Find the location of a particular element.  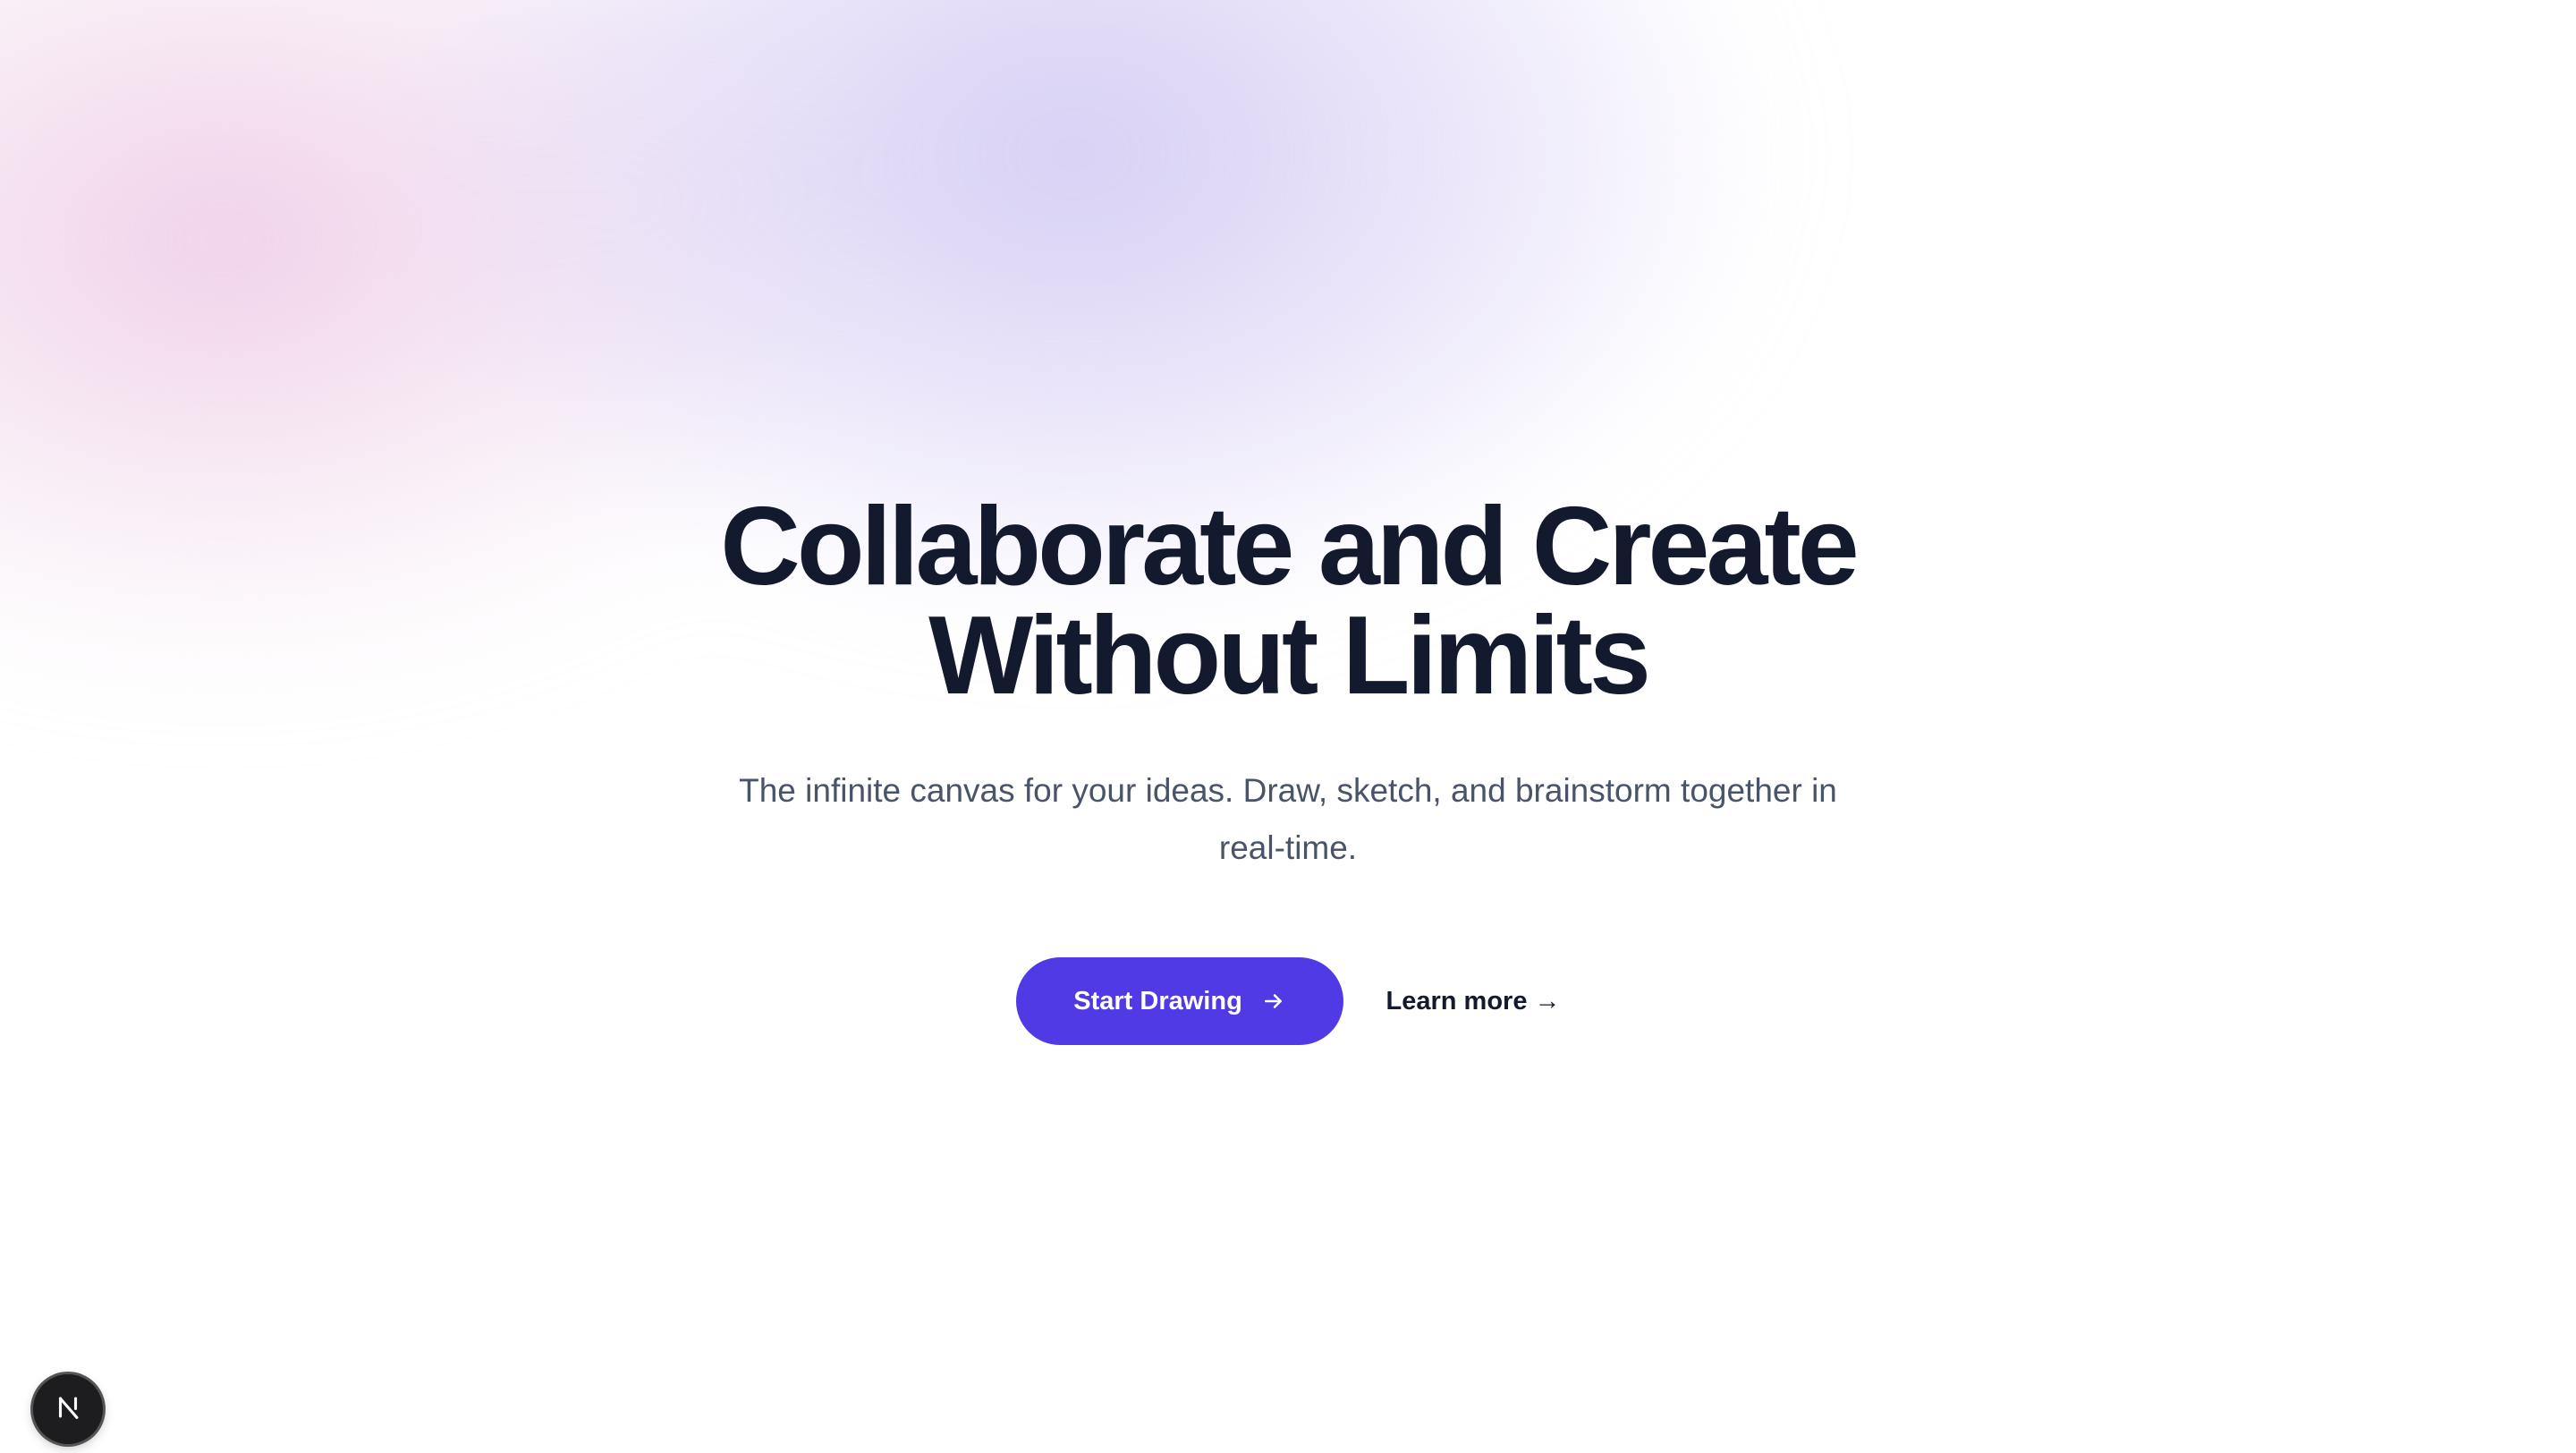

cta-row: Start Drawing Learn more → is located at coordinates (1288, 1001).